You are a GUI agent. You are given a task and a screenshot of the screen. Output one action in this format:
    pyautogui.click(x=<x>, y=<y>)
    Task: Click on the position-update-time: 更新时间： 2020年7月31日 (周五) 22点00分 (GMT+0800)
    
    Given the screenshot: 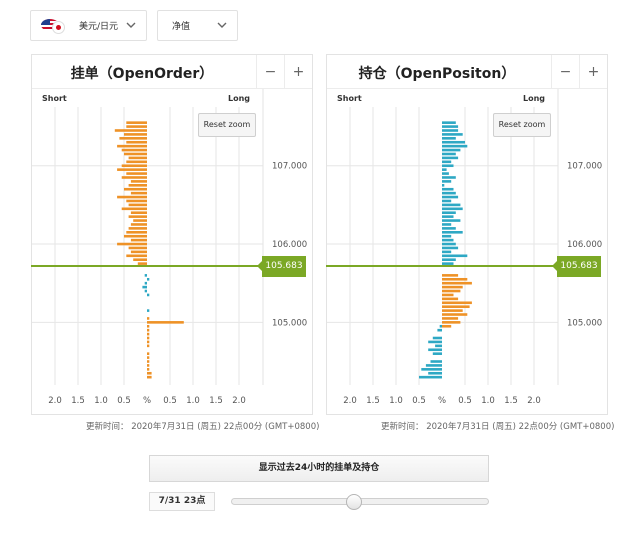 What is the action you would take?
    pyautogui.click(x=498, y=427)
    